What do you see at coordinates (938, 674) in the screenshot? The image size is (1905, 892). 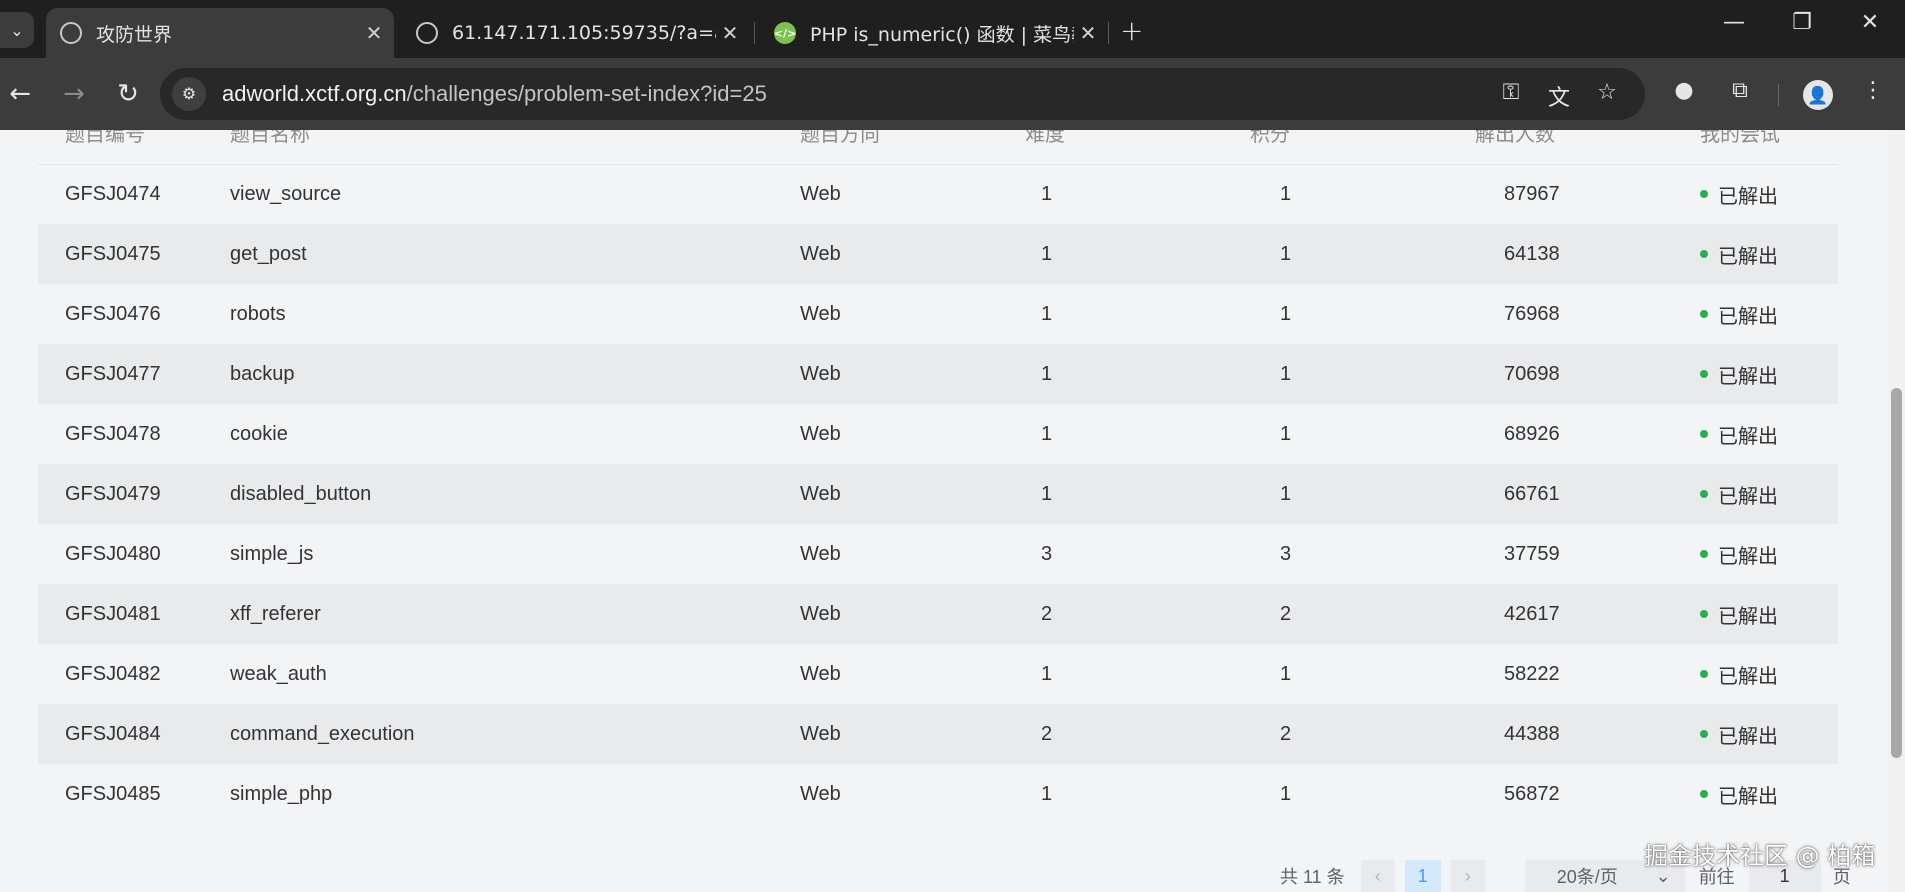 I see `table-row: GFSJ0482 weak_auth Web 1 1 58222 已解出` at bounding box center [938, 674].